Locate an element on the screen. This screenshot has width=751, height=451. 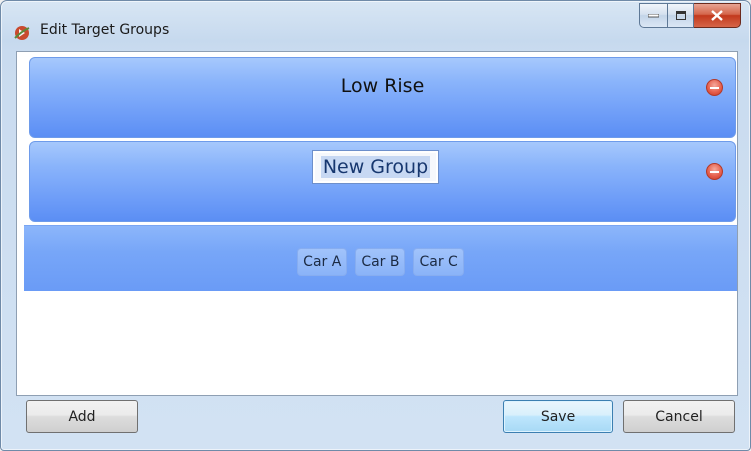
maximize-button is located at coordinates (681, 15).